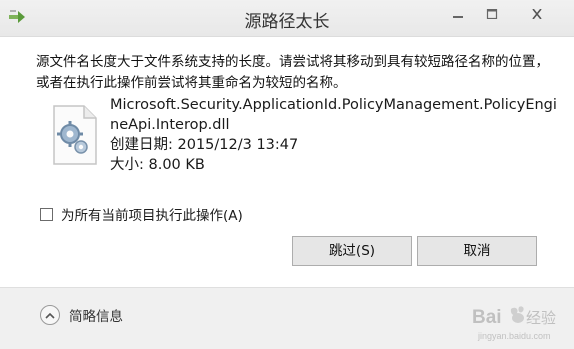 This screenshot has width=574, height=349. What do you see at coordinates (152, 214) in the screenshot?
I see `apply-to-all-label: 为所有当前项目执行此操作(A)` at bounding box center [152, 214].